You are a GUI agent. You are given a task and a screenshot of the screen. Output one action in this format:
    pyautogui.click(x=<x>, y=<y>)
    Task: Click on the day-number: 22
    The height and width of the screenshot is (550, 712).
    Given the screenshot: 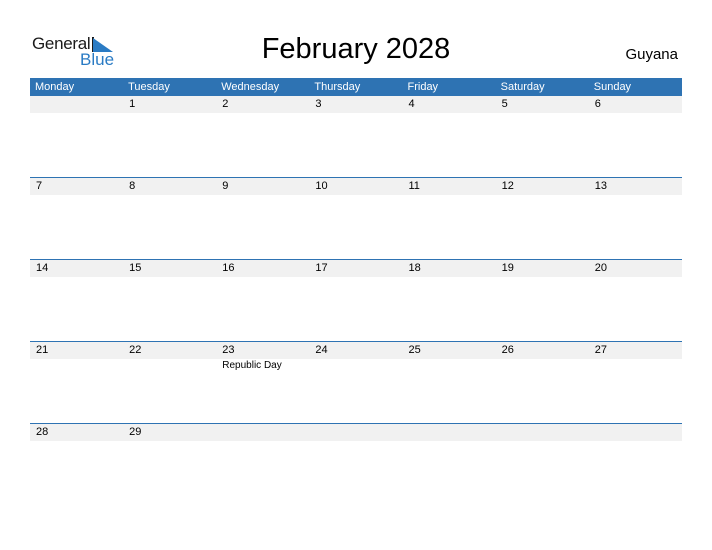 What is the action you would take?
    pyautogui.click(x=135, y=350)
    